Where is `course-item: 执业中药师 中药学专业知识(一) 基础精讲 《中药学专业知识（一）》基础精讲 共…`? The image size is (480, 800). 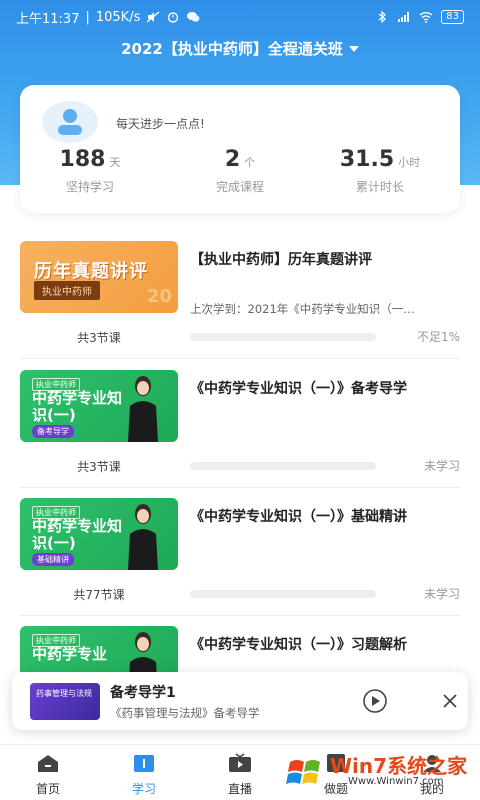 course-item: 执业中药师 中药学专业知识(一) 基础精讲 《中药学专业知识（一）》基础精讲 共… is located at coordinates (240, 557).